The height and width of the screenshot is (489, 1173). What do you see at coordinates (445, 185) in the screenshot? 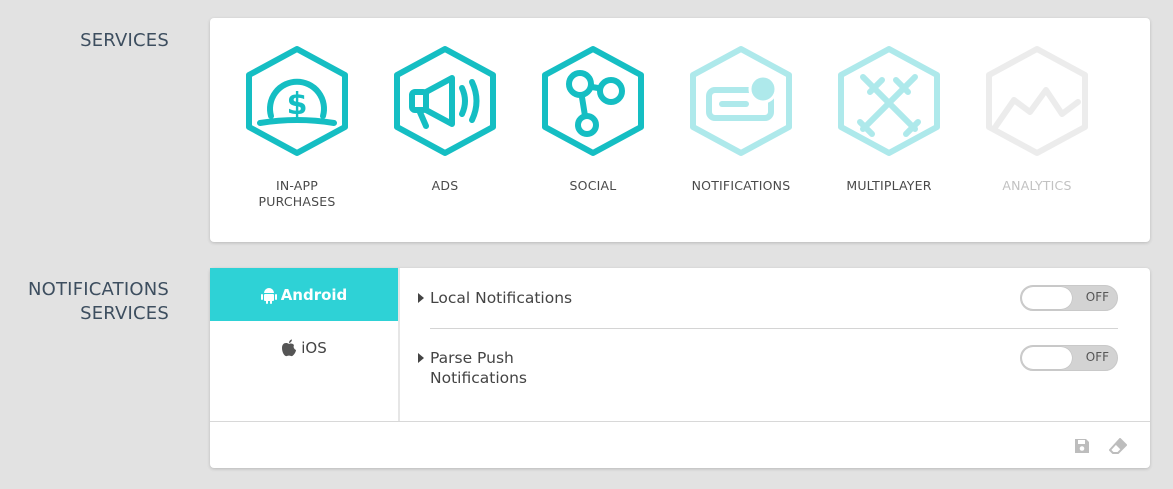
I see `service-label: ADS` at bounding box center [445, 185].